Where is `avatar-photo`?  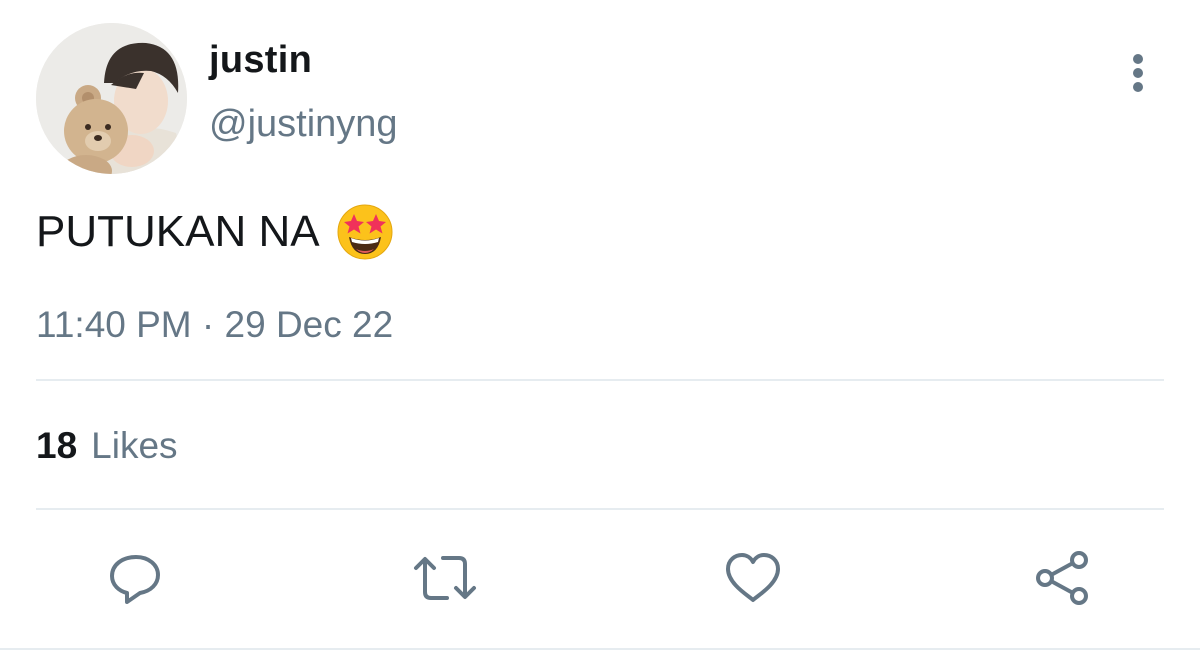
avatar-photo is located at coordinates (111, 98).